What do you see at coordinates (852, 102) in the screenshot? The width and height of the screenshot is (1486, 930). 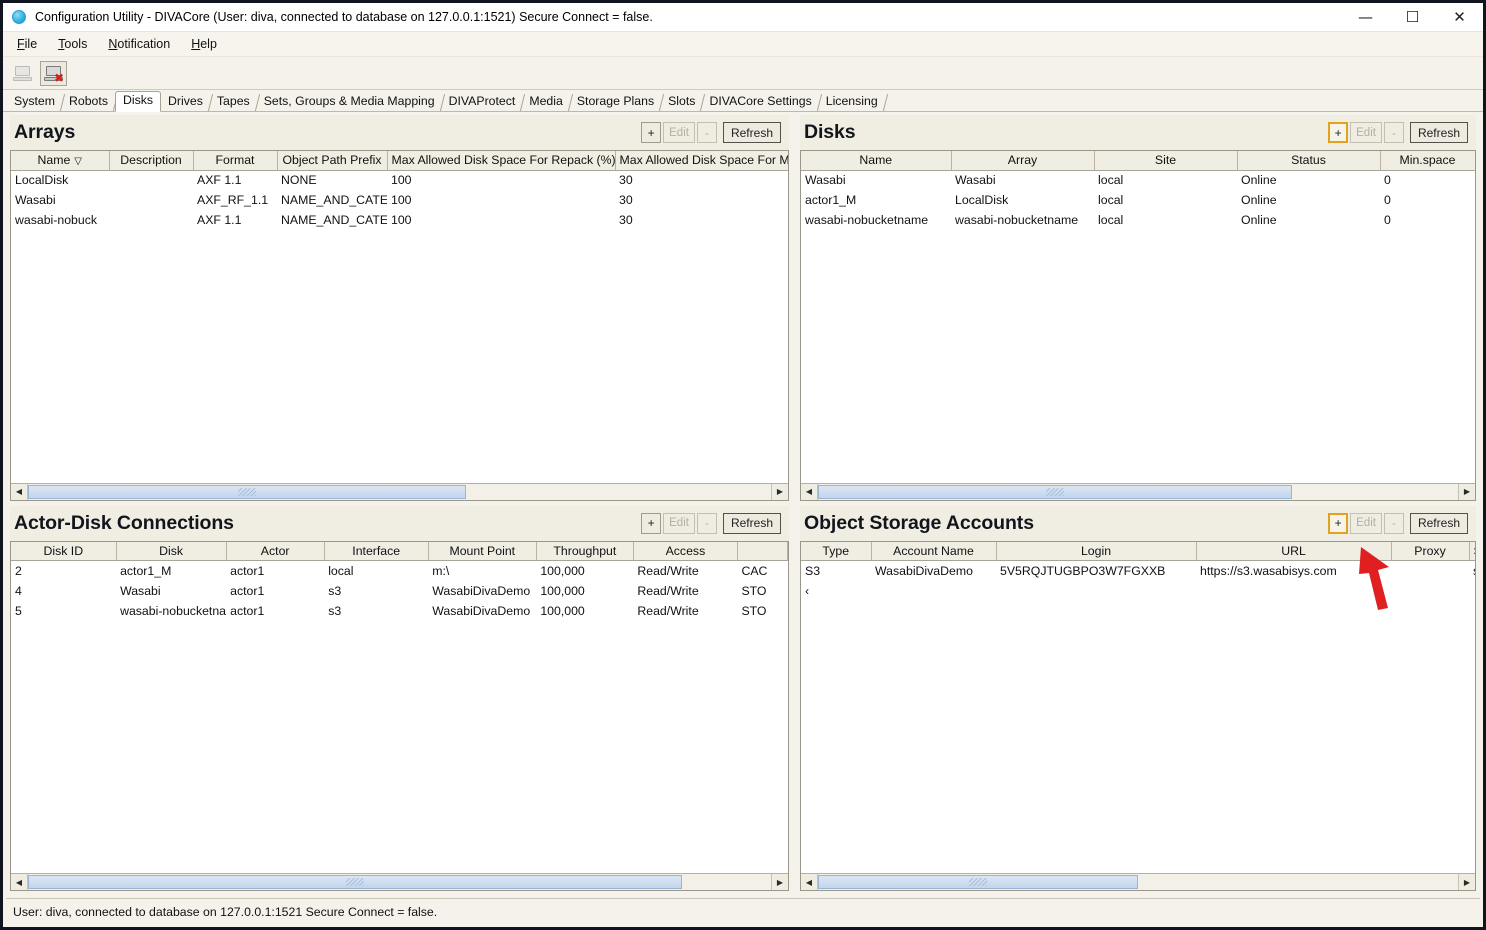 I see `tab-licensing: Licensing` at bounding box center [852, 102].